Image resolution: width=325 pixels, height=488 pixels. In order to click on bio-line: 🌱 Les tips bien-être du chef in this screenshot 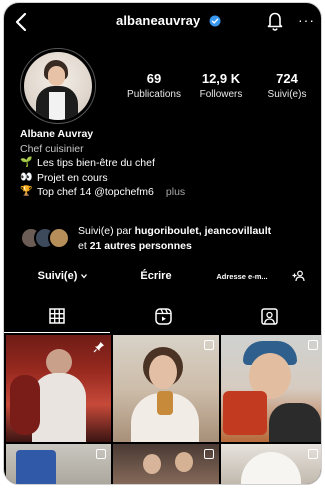, I will do `click(102, 163)`.